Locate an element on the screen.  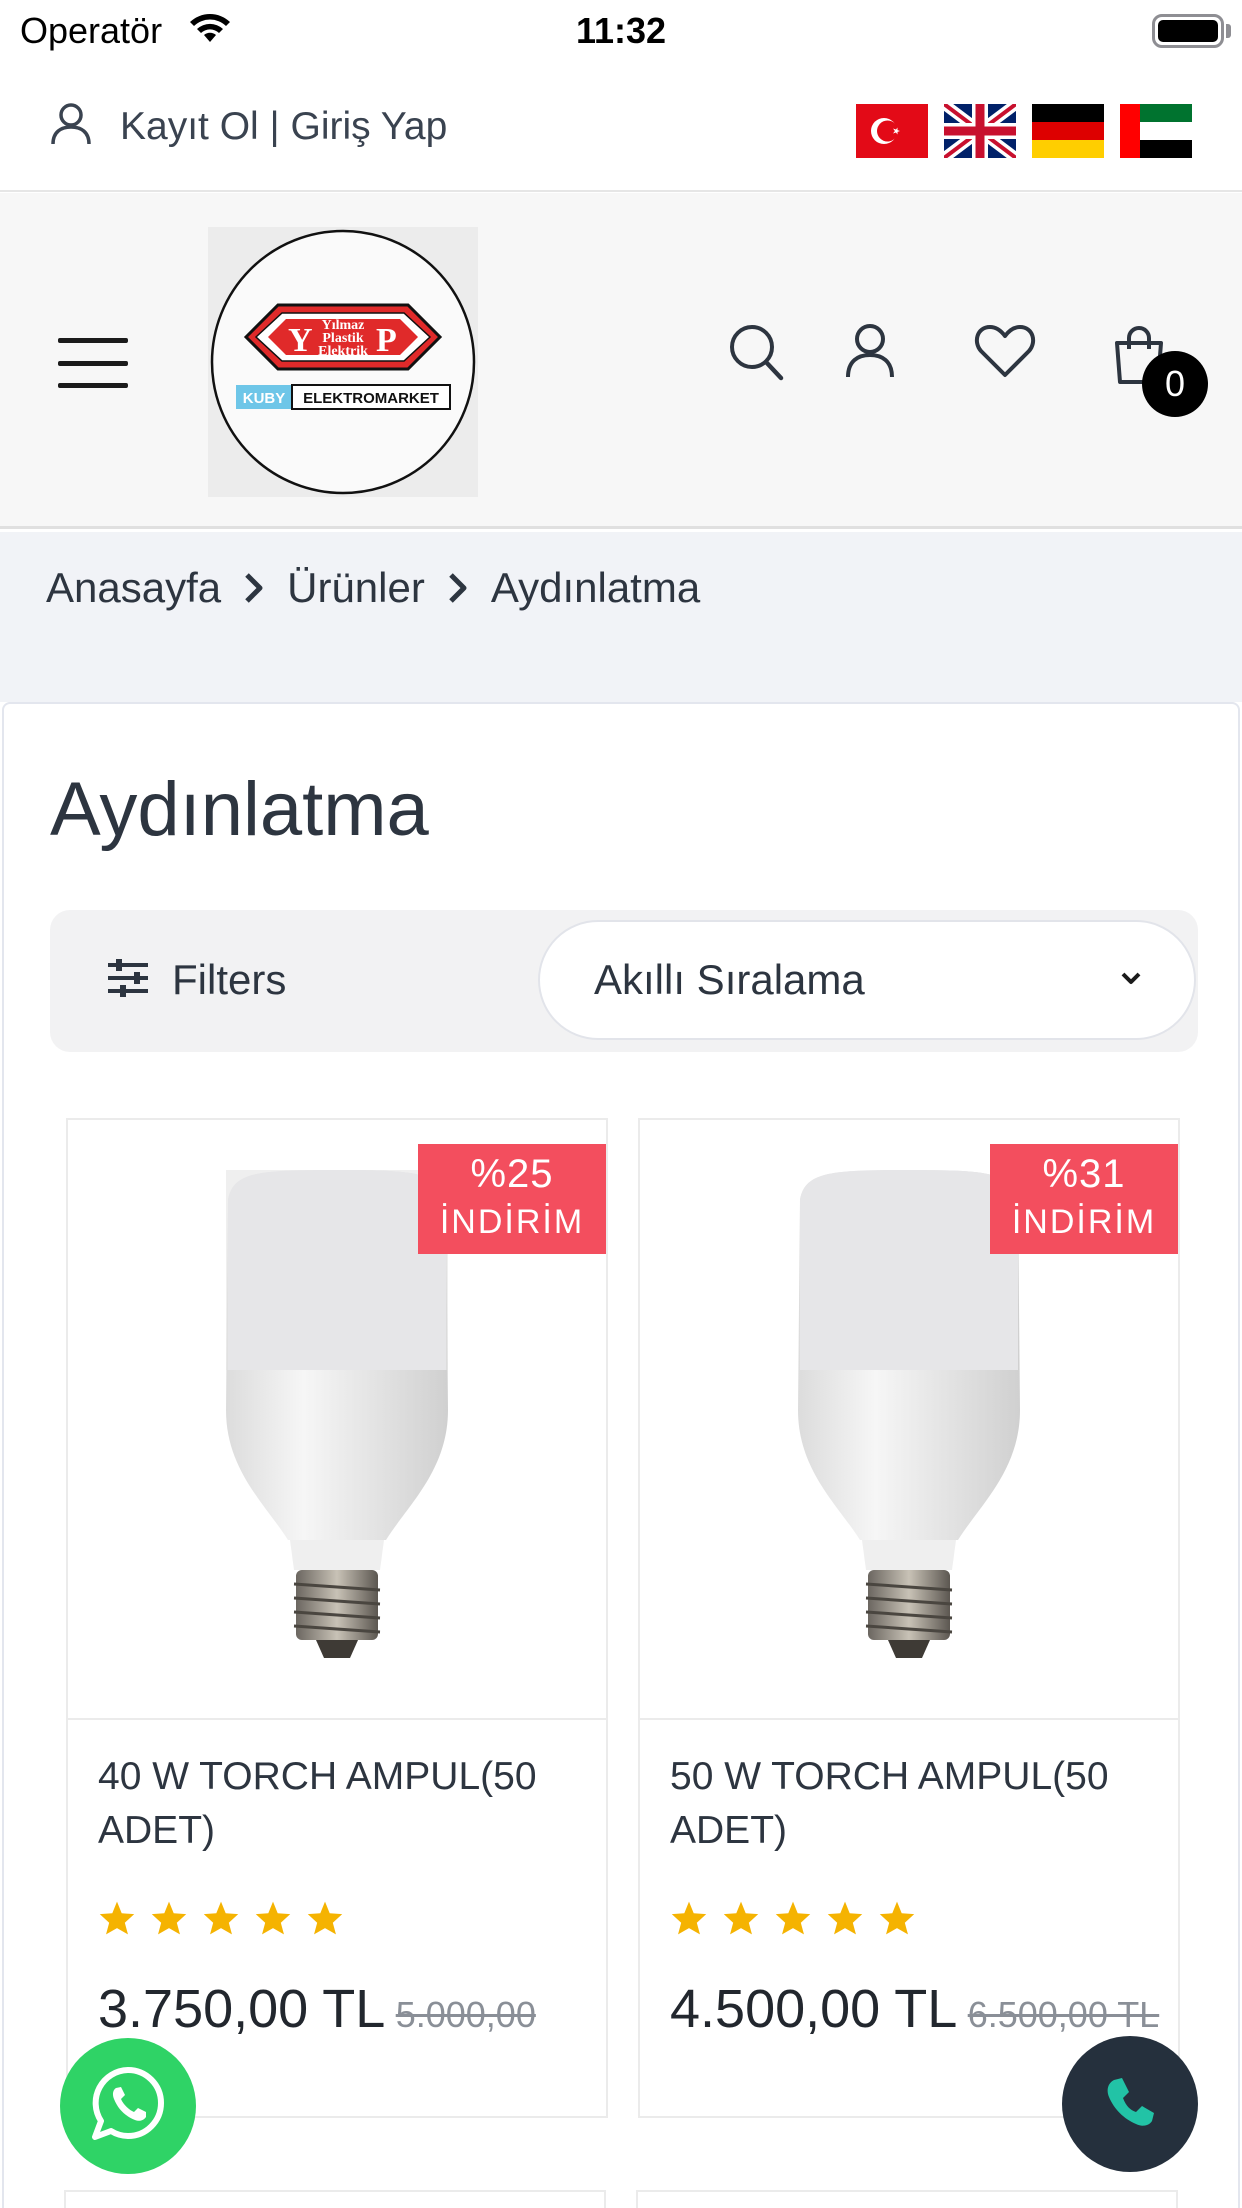
breadcrumb-products: Ürünler is located at coordinates (356, 588).